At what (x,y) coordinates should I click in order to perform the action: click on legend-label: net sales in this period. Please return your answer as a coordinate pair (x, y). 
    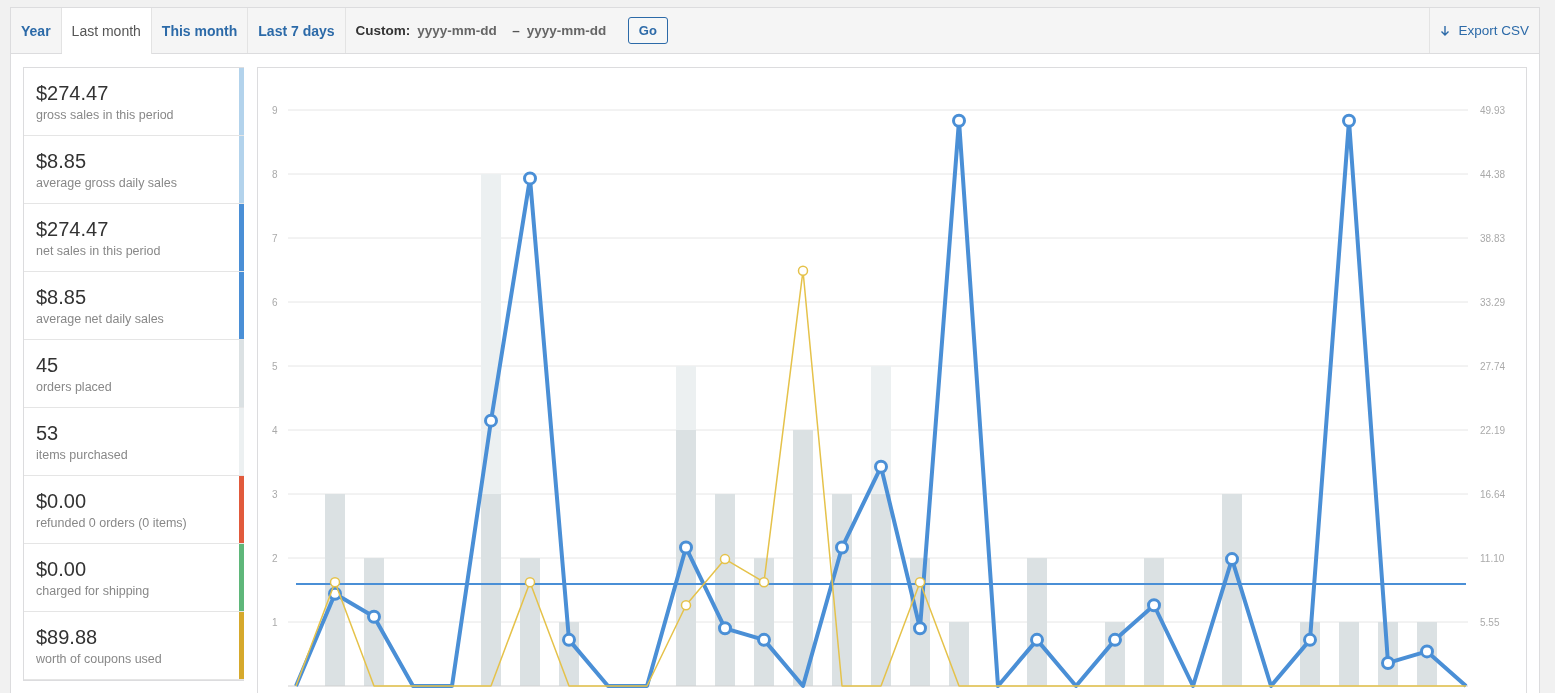
    Looking at the image, I should click on (99, 250).